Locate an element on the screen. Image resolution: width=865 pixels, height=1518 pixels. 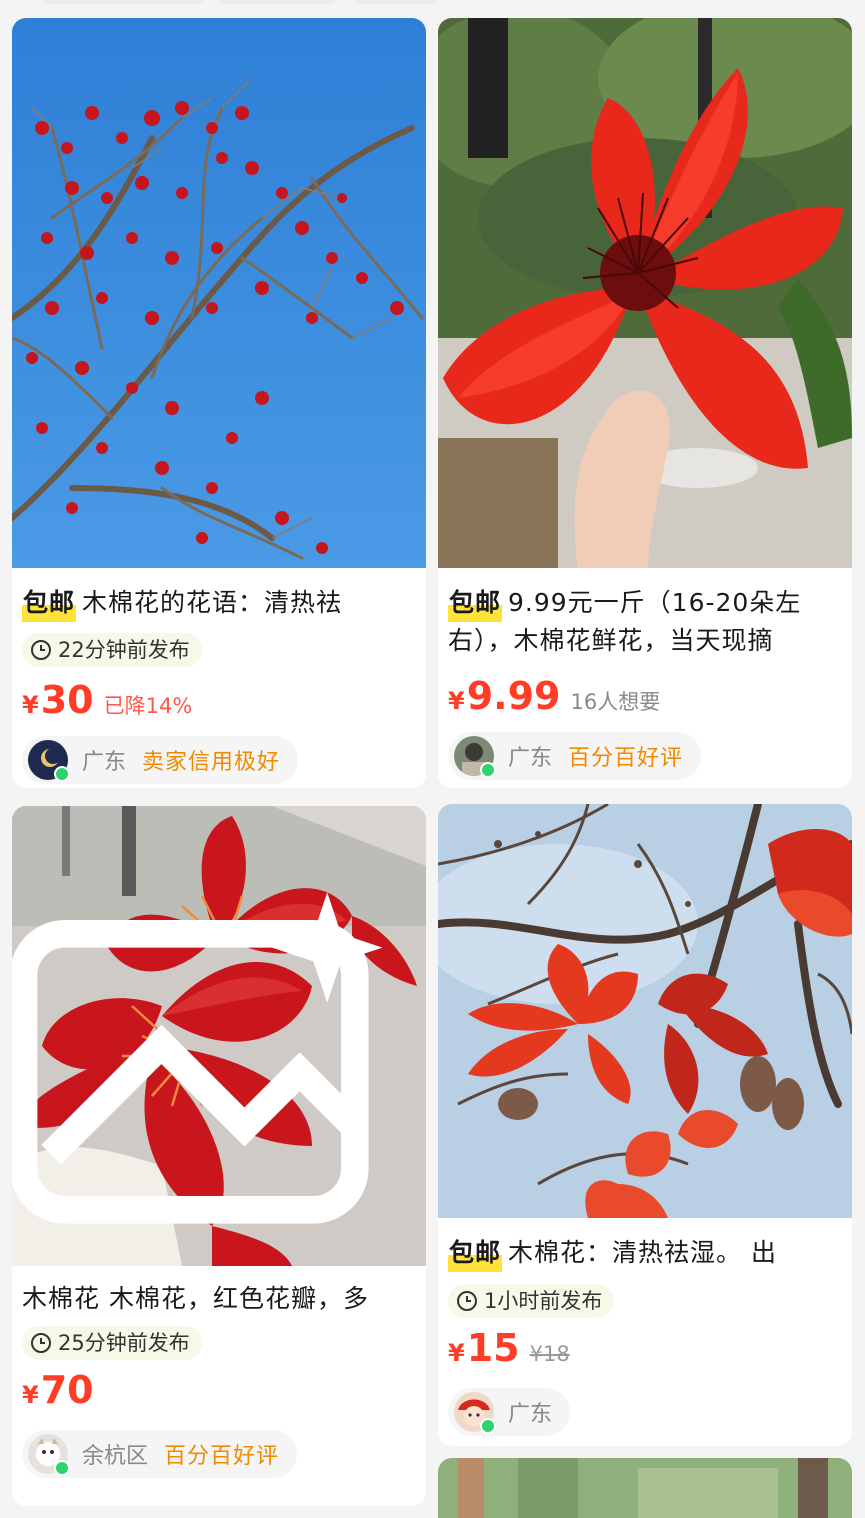
publish-time: 1小时前发布 is located at coordinates (531, 1301).